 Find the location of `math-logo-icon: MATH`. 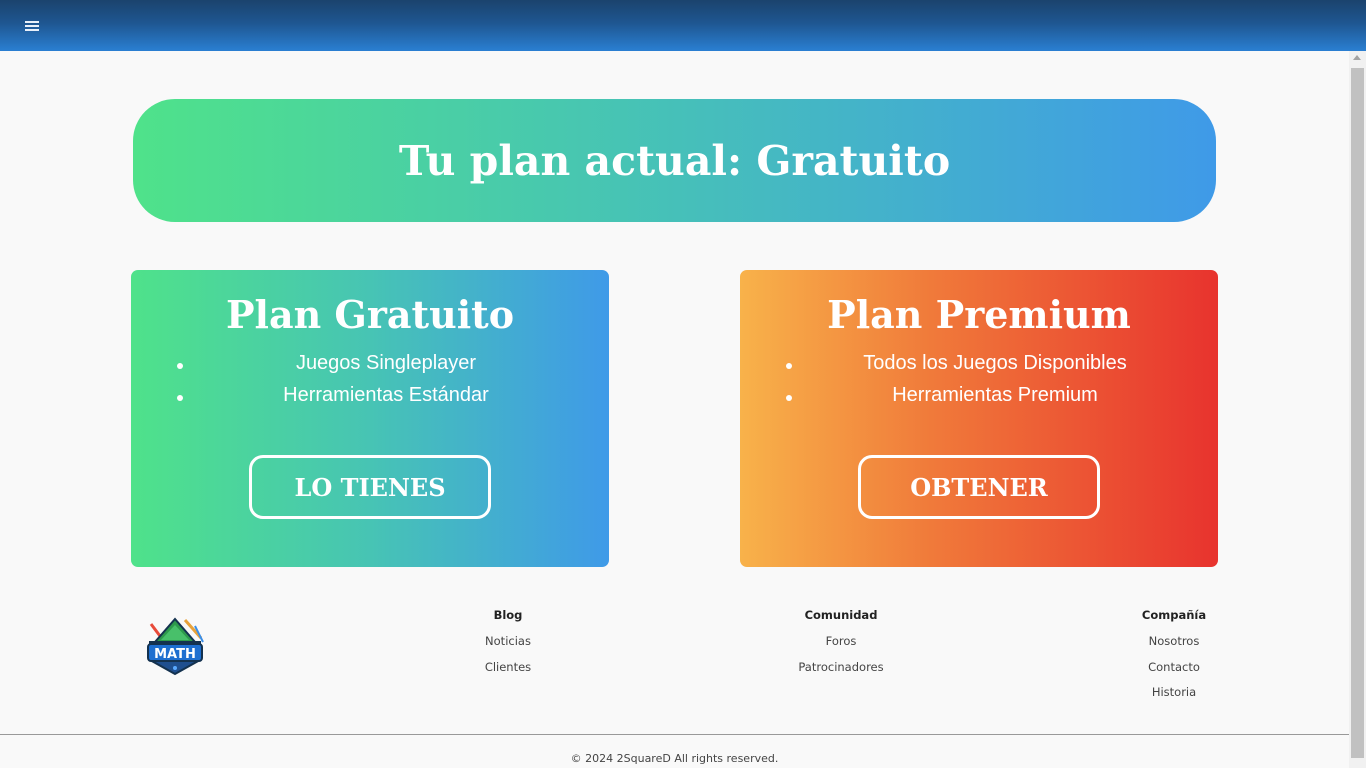

math-logo-icon: MATH is located at coordinates (175, 646).